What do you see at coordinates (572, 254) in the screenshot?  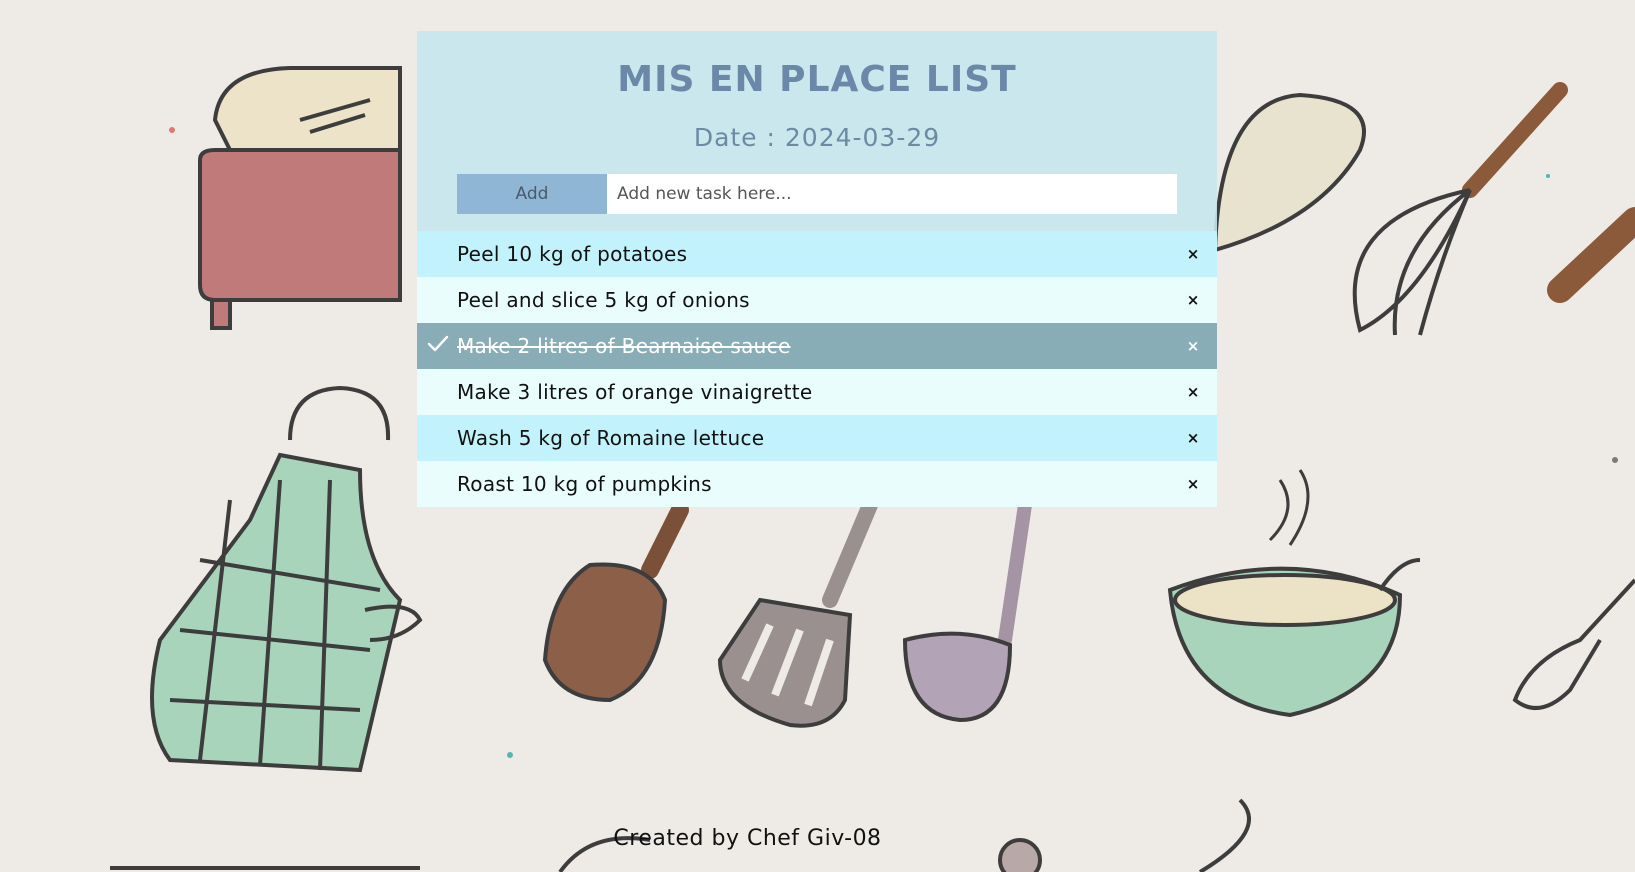 I see `task-text: Peel 10 kg of potatoes` at bounding box center [572, 254].